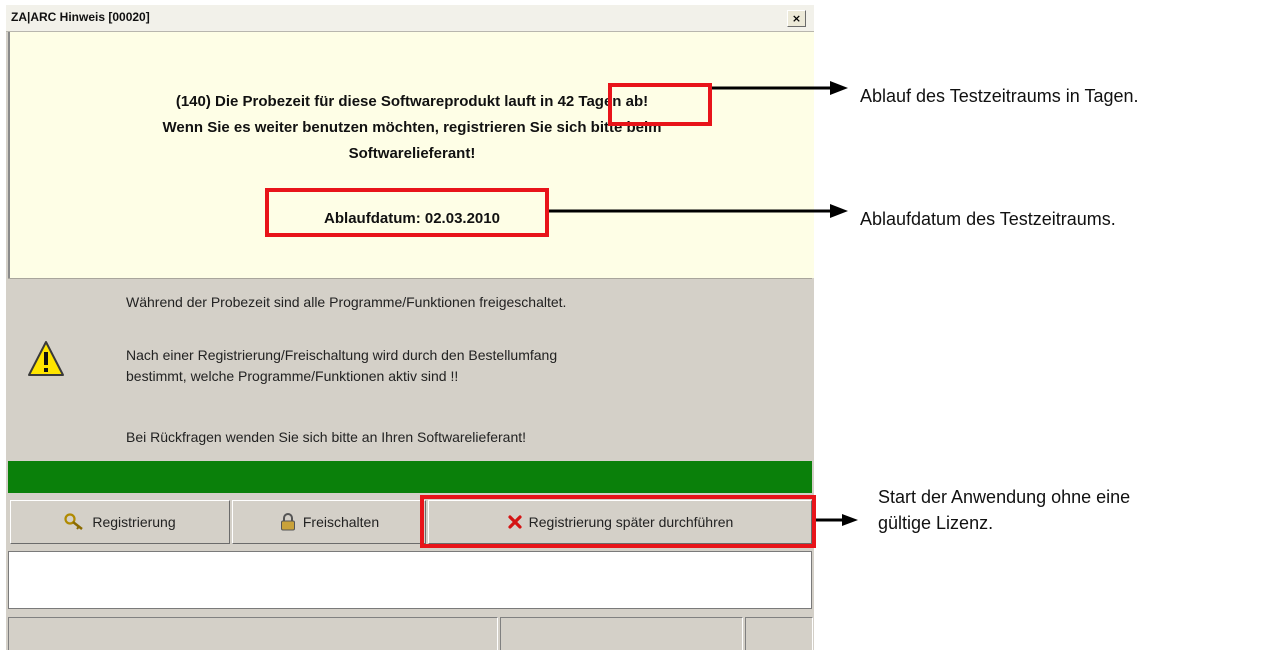 Image resolution: width=1283 pixels, height=650 pixels. Describe the element at coordinates (936, 523) in the screenshot. I see `annotation-start-line-2: gültige Lizenz.` at that location.